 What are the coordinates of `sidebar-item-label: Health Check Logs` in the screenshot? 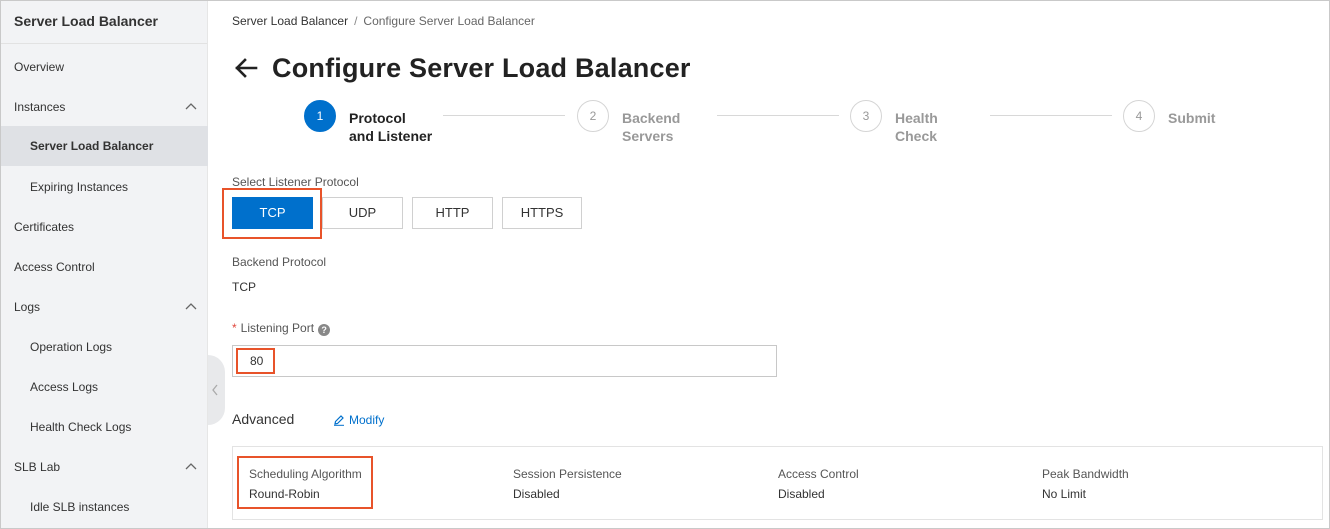 It's located at (81, 427).